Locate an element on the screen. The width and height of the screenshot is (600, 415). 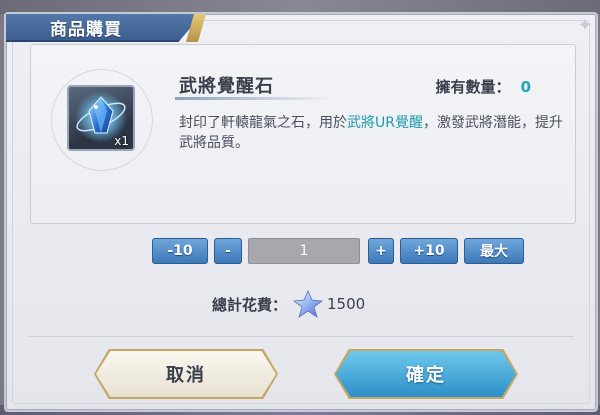
total-cost-label: 總計花費： is located at coordinates (250, 304).